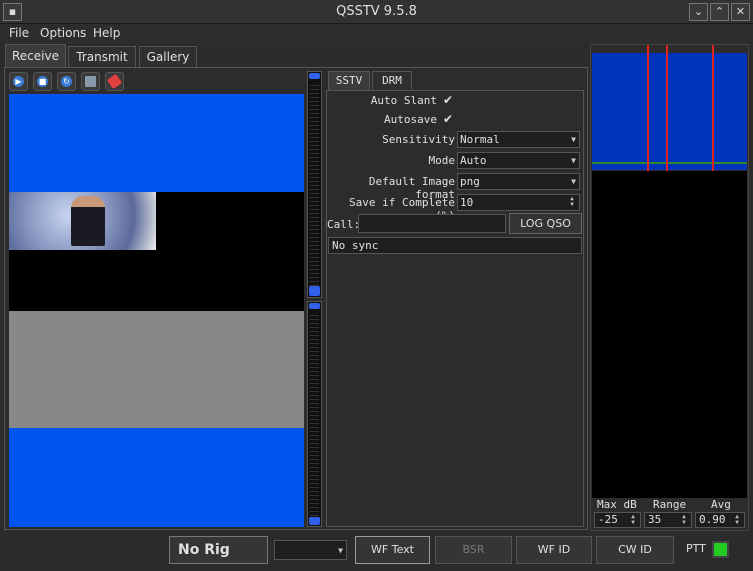 This screenshot has width=753, height=571. What do you see at coordinates (518, 181) in the screenshot?
I see `image-format-select: png ▼` at bounding box center [518, 181].